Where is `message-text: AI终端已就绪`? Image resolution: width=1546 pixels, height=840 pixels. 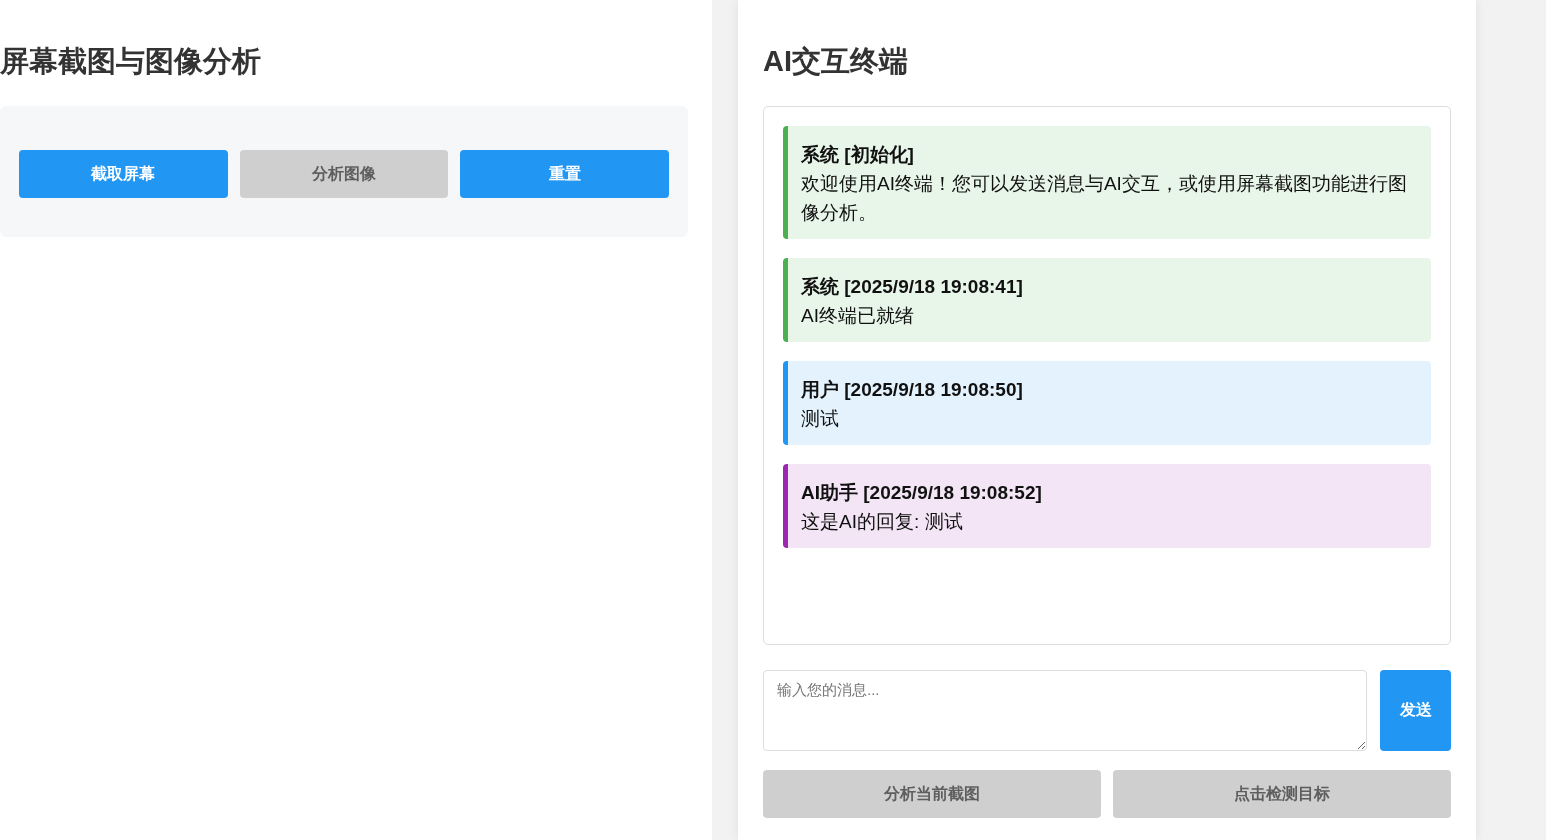 message-text: AI终端已就绪 is located at coordinates (858, 316).